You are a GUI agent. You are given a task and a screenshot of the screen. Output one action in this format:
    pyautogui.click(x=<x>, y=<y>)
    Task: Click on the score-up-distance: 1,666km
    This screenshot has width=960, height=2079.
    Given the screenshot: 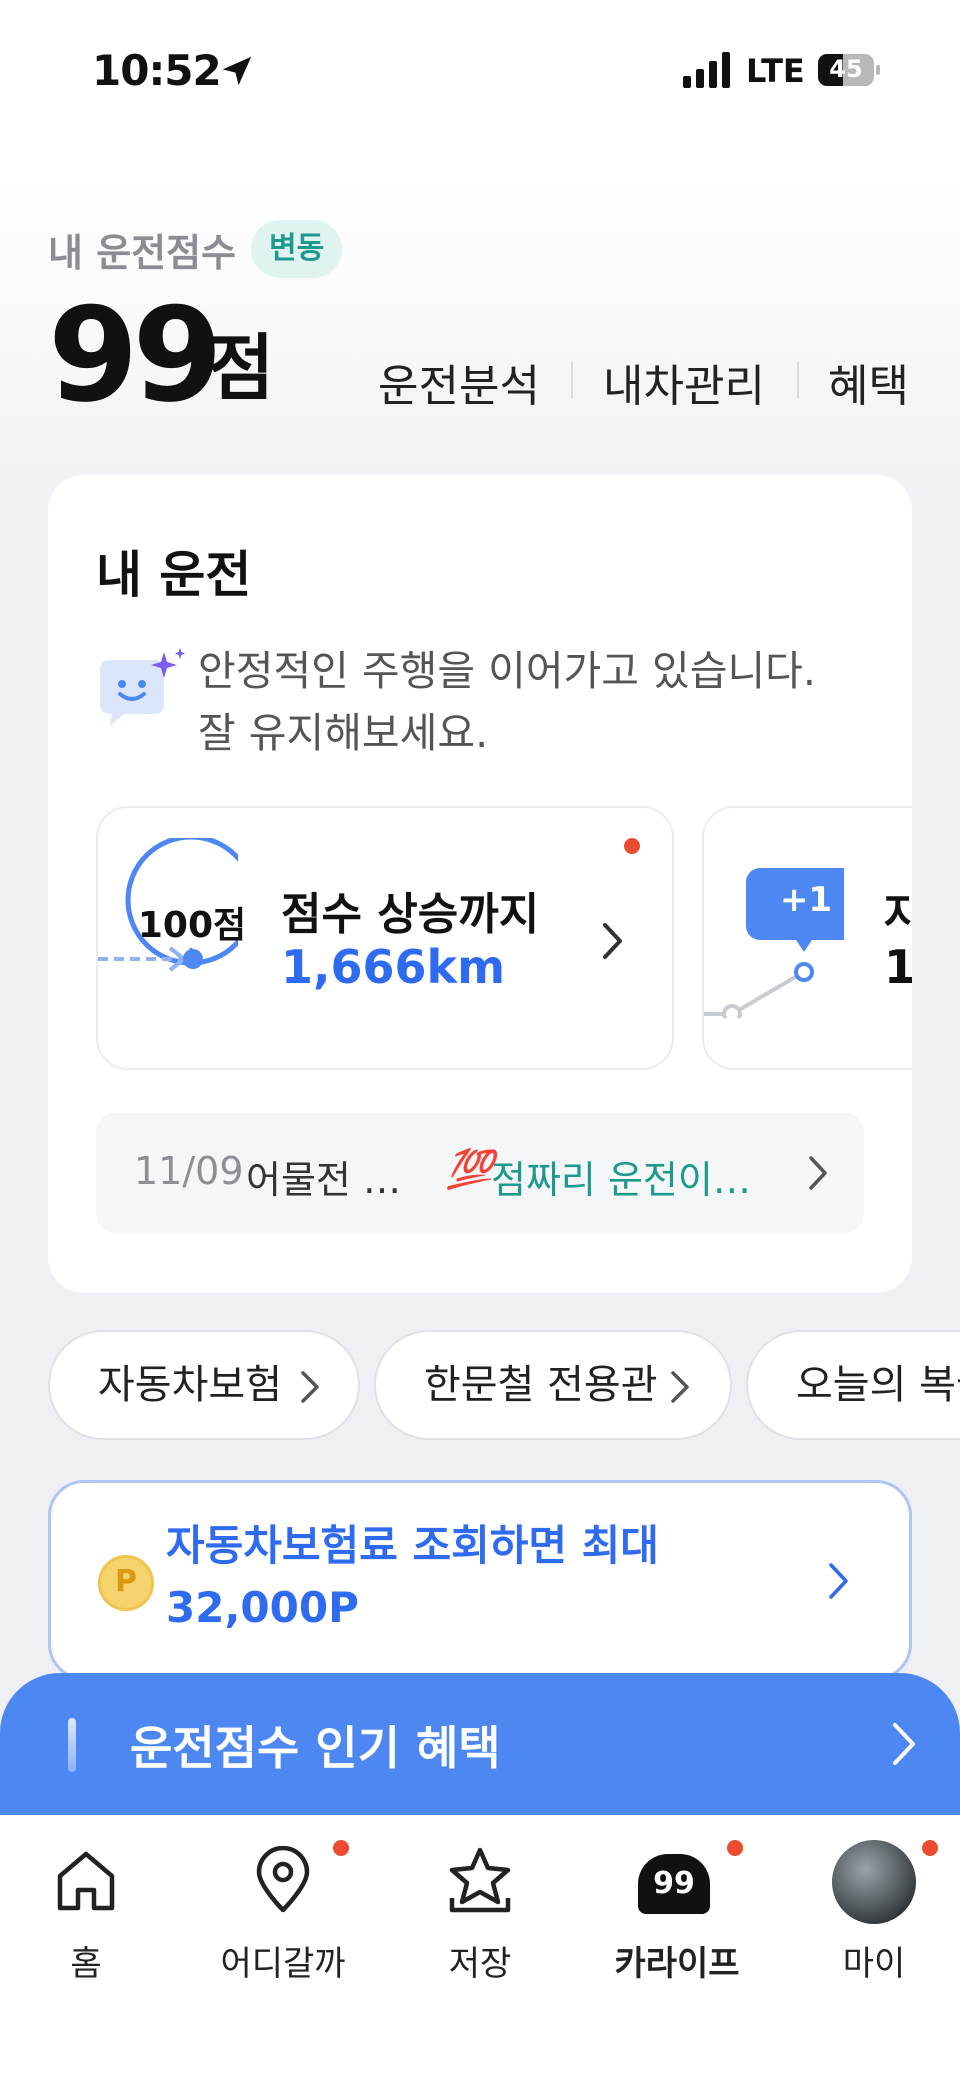 What is the action you would take?
    pyautogui.click(x=393, y=967)
    